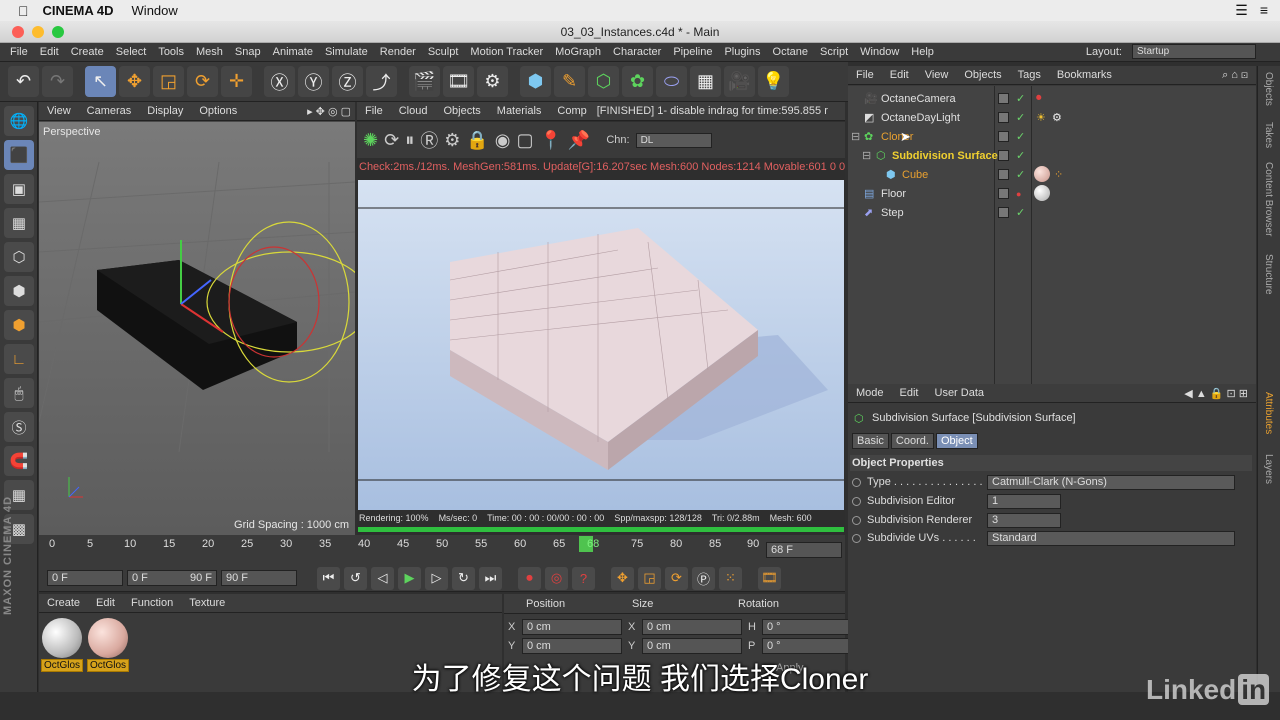  Describe the element at coordinates (956, 441) in the screenshot. I see `tab-object: Object` at that location.